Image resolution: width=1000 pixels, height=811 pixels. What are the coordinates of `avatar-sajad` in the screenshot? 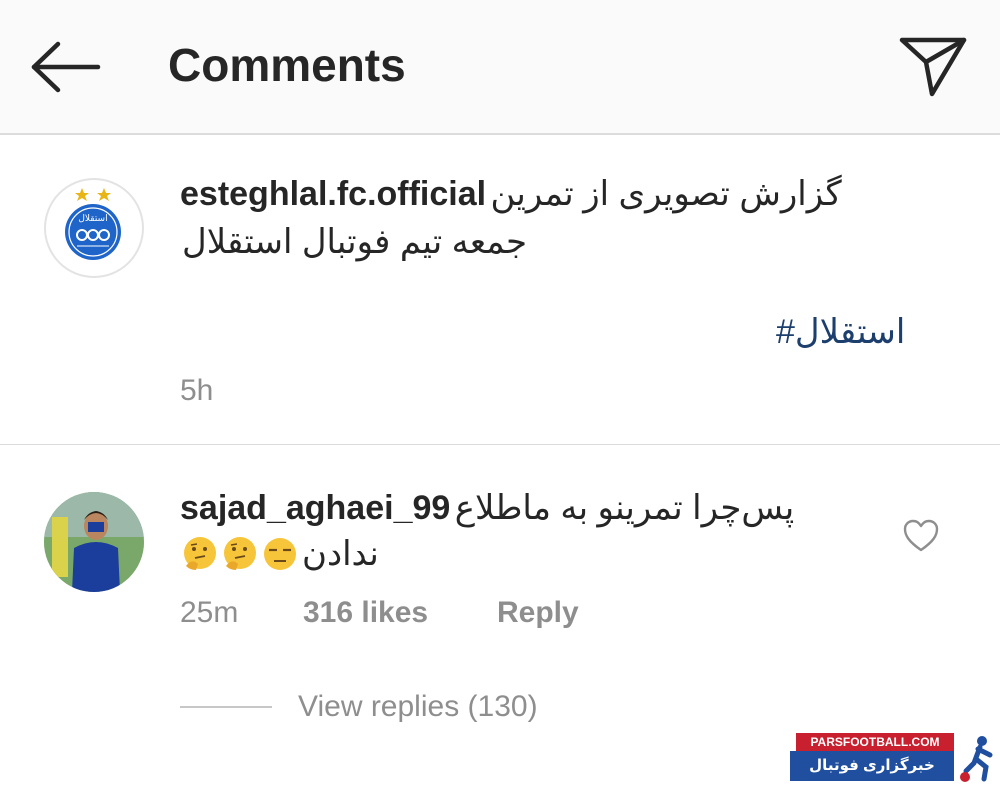 It's located at (94, 542).